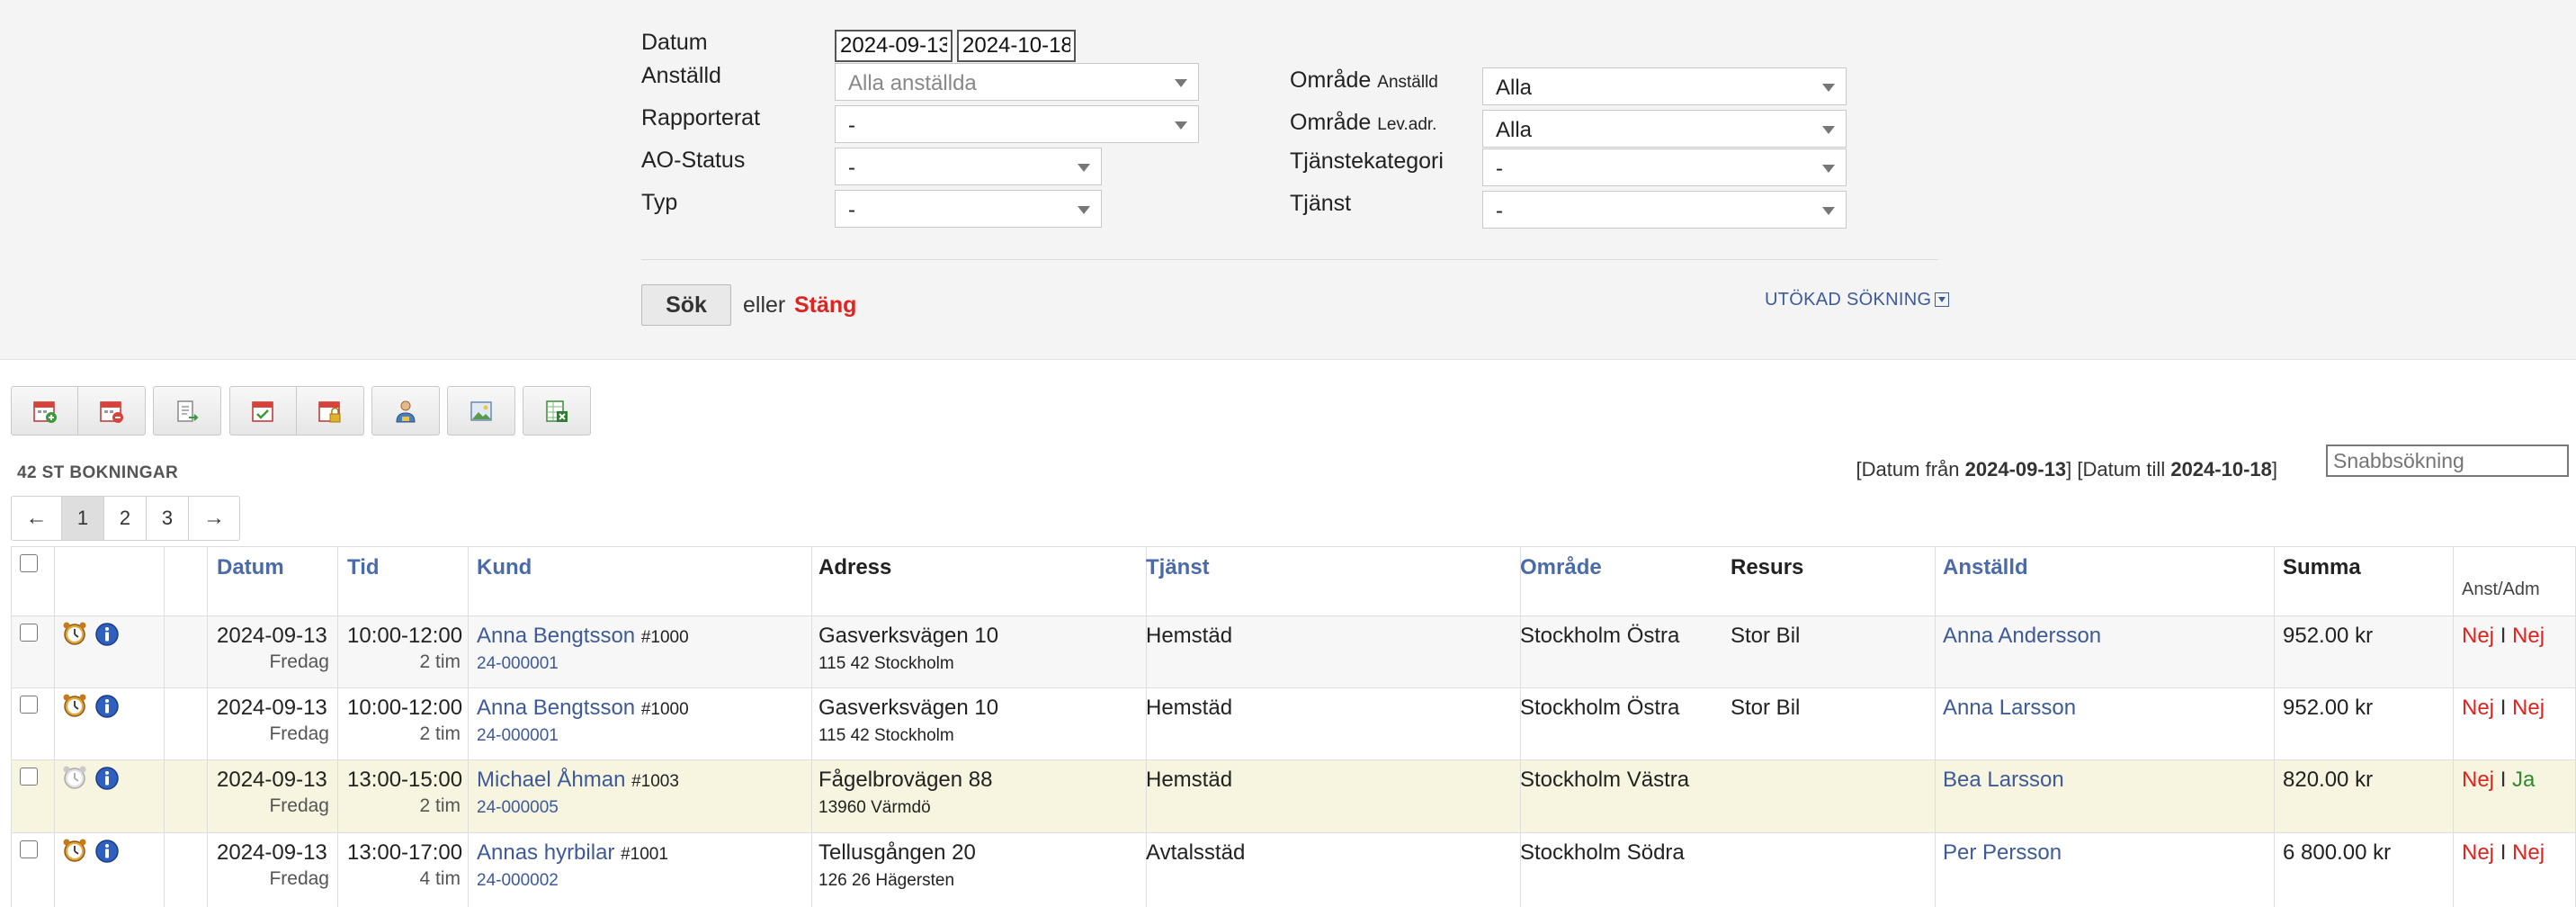  Describe the element at coordinates (45, 411) in the screenshot. I see `calendar-add-button` at that location.